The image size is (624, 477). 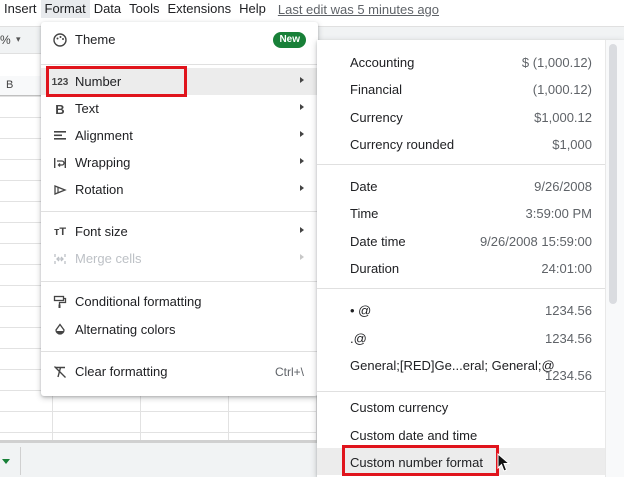 What do you see at coordinates (125, 329) in the screenshot?
I see `menu-item-label: Alternating colors` at bounding box center [125, 329].